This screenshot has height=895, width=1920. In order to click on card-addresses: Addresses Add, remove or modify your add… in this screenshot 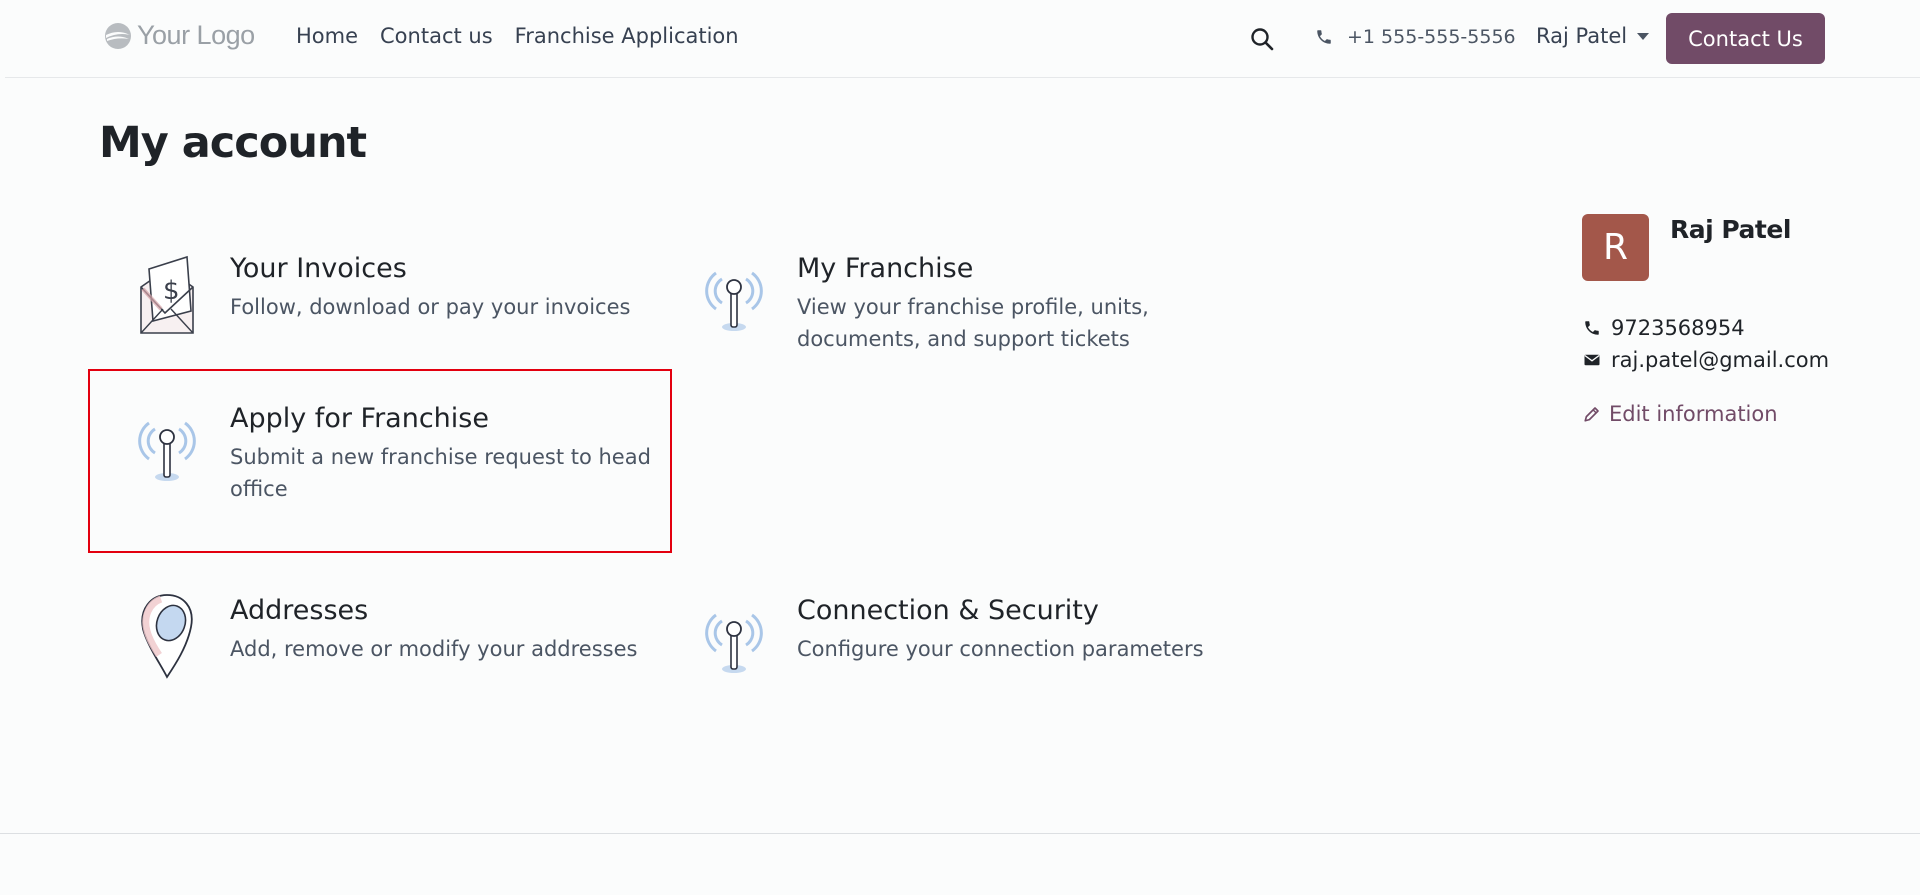, I will do `click(385, 636)`.